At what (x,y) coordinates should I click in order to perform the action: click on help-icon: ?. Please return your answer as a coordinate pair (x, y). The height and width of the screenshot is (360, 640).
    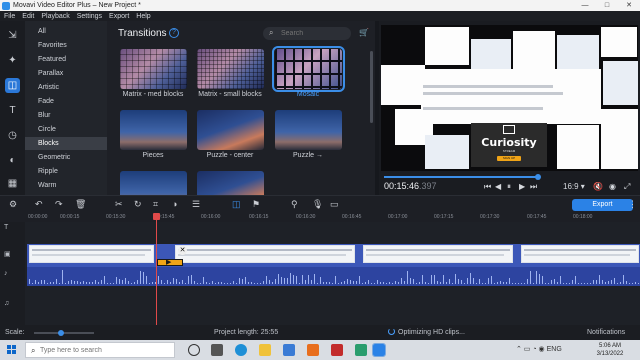
    Looking at the image, I should click on (174, 33).